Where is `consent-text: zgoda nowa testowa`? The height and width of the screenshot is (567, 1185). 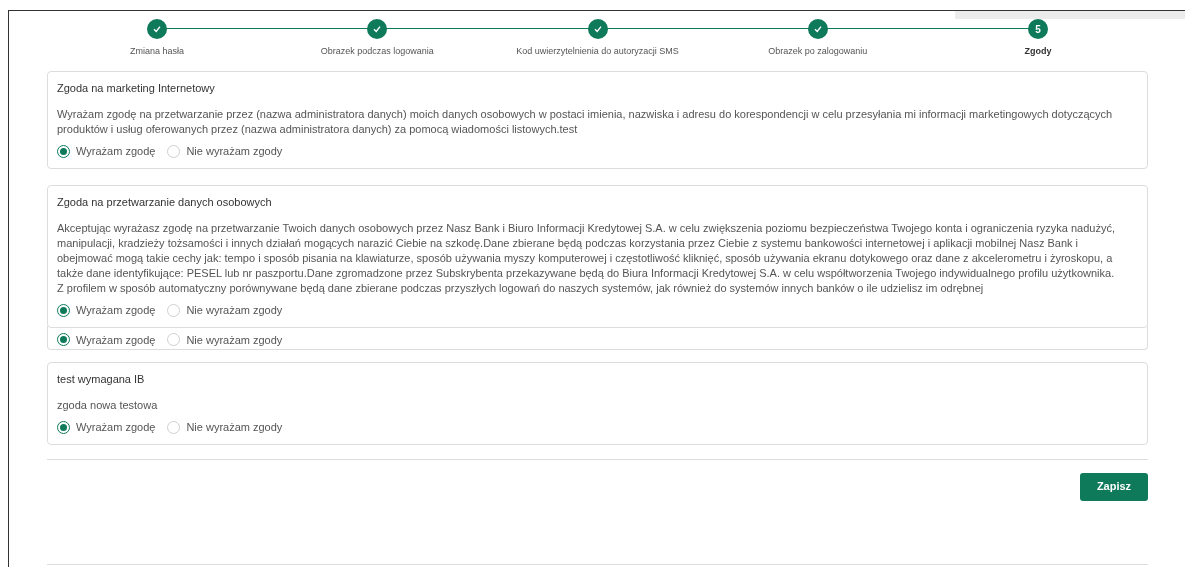
consent-text: zgoda nowa testowa is located at coordinates (108, 405).